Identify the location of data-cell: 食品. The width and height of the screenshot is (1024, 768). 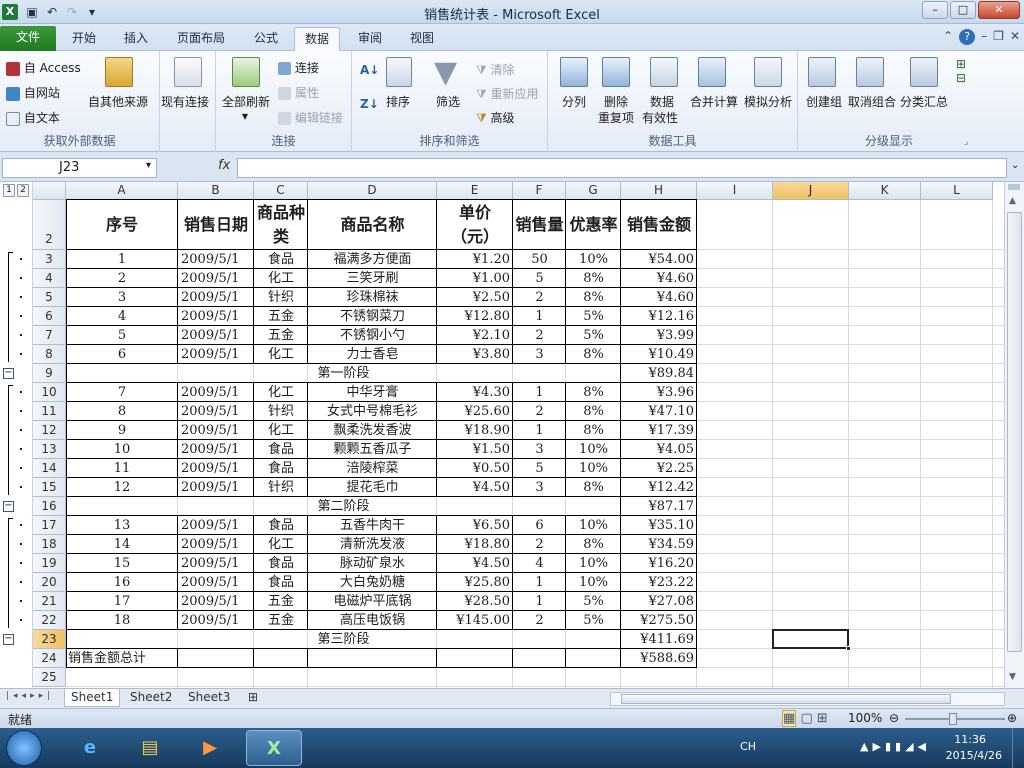
(281, 525).